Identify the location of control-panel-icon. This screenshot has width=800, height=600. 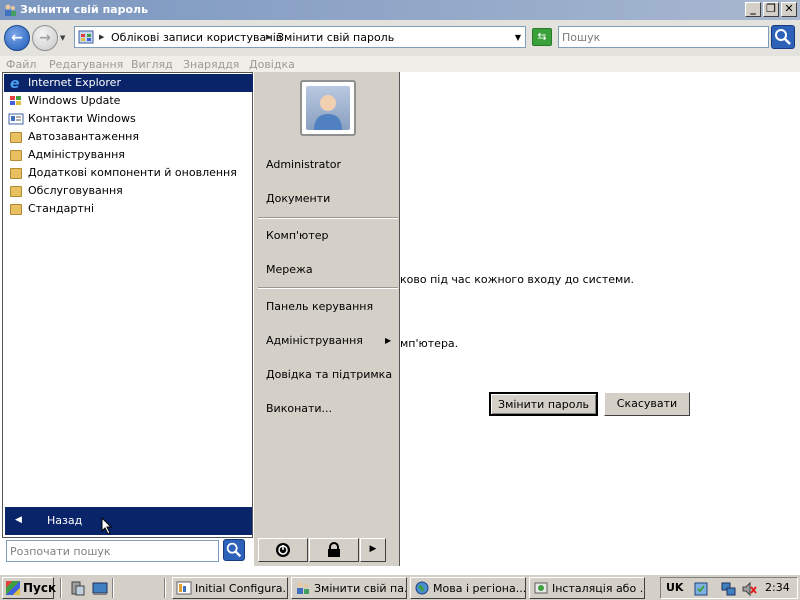
(86, 37).